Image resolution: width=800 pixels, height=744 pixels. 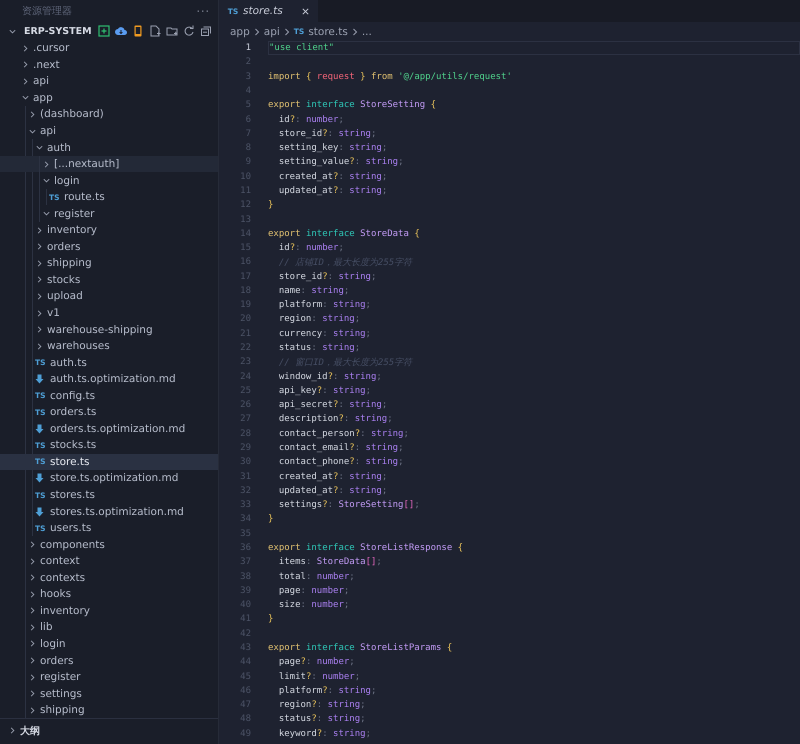 I want to click on code-line: api_key?: string;, so click(x=325, y=391).